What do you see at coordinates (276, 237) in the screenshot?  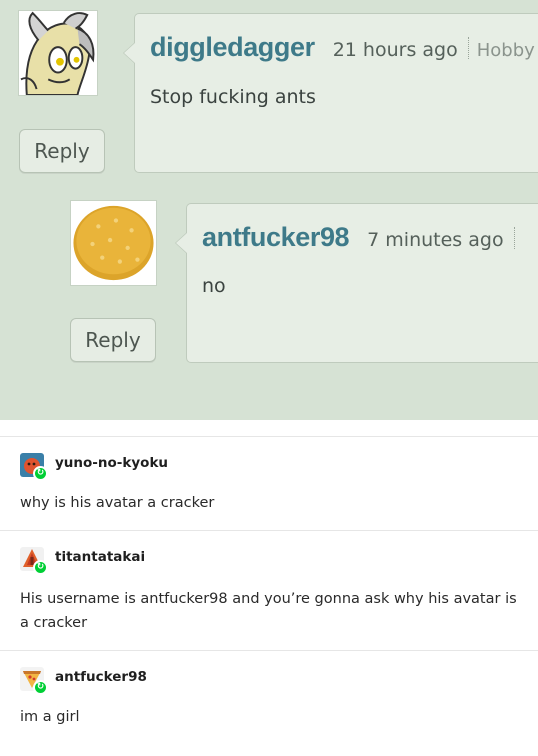 I see `comment-username: antfucker98` at bounding box center [276, 237].